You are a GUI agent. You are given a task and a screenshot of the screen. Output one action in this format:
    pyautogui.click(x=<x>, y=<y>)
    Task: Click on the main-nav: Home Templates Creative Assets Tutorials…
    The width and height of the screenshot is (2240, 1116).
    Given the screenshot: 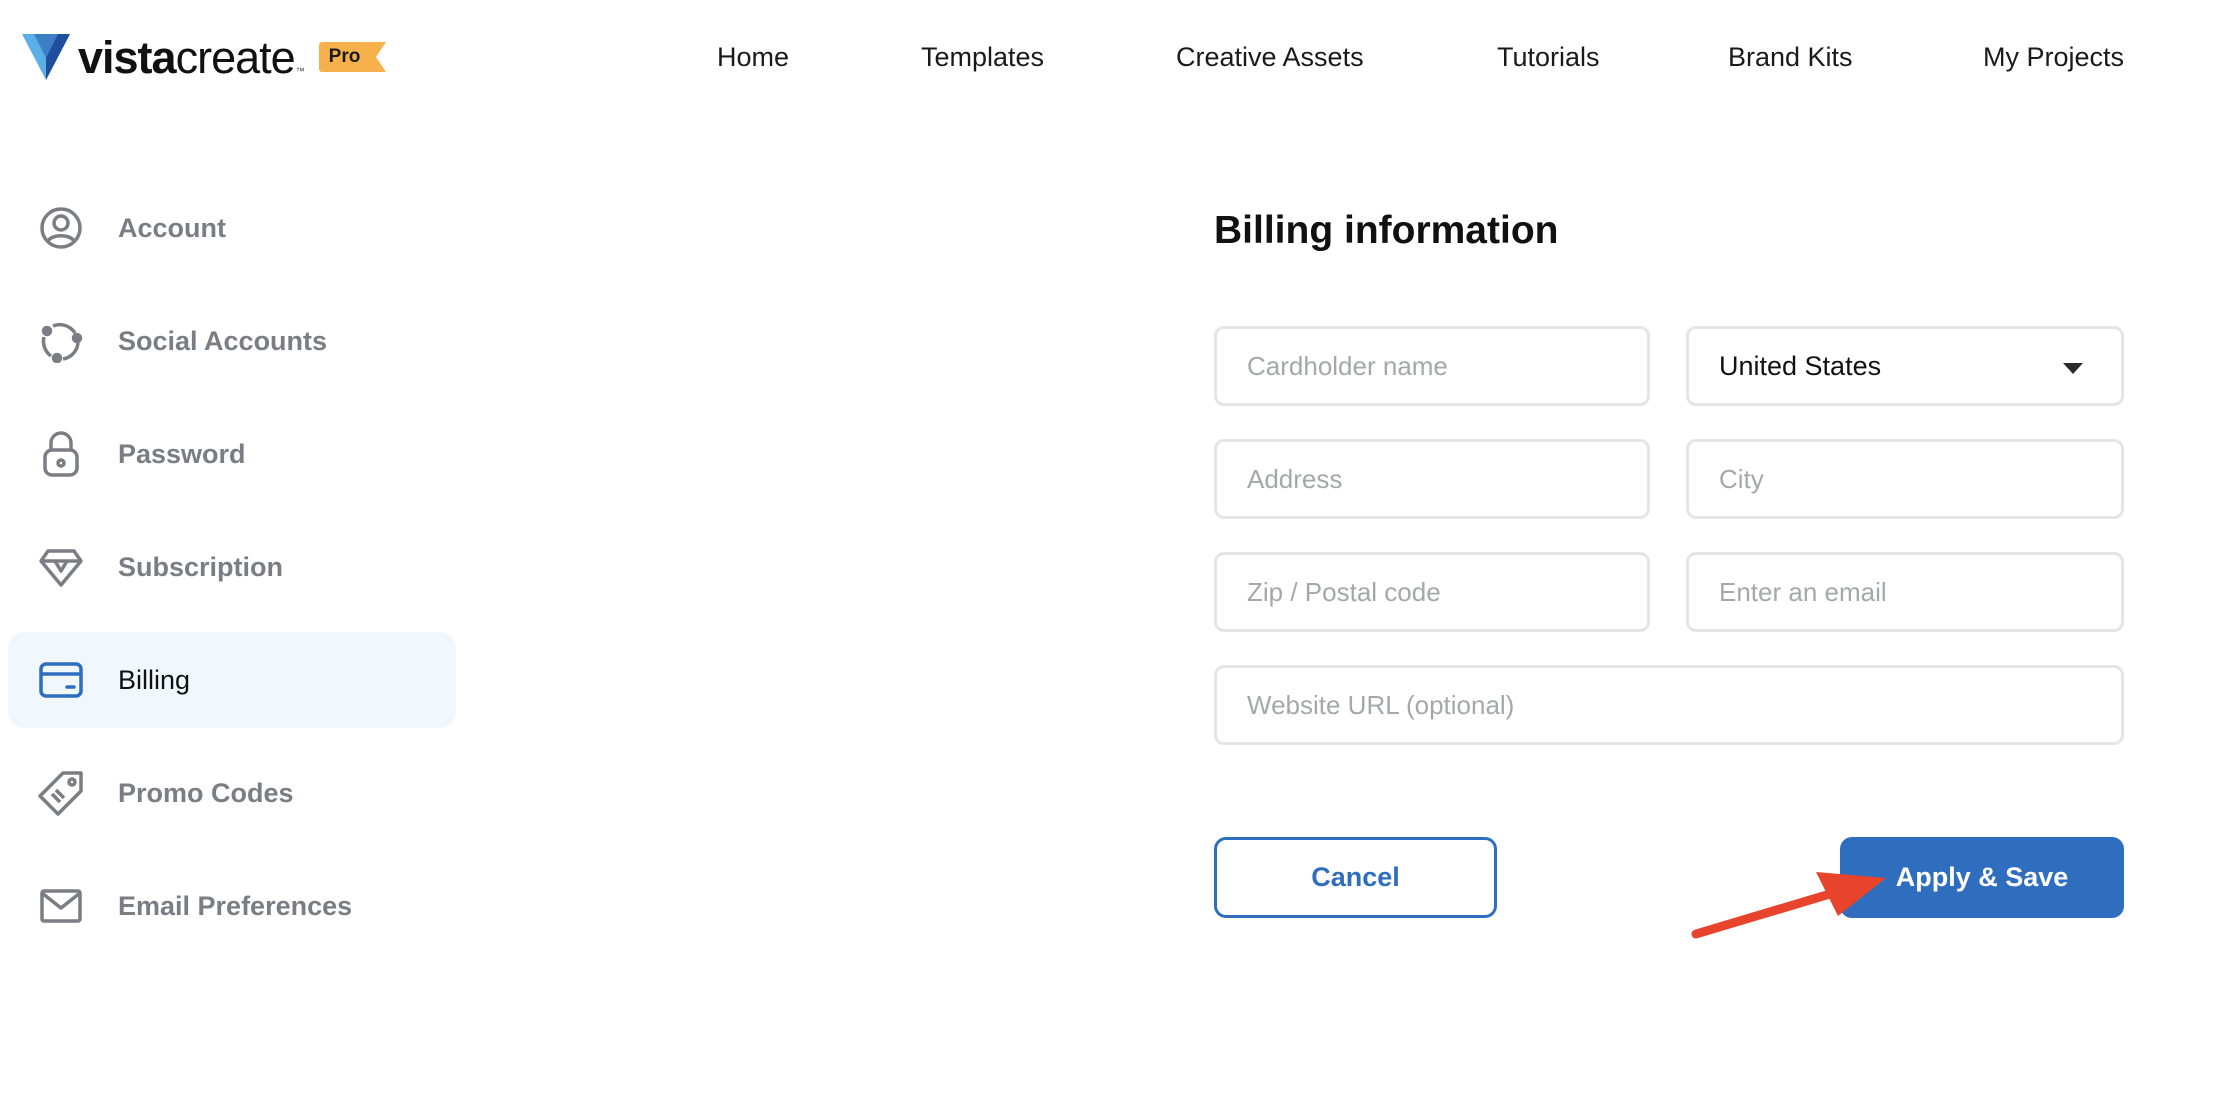 What is the action you would take?
    pyautogui.click(x=1120, y=59)
    